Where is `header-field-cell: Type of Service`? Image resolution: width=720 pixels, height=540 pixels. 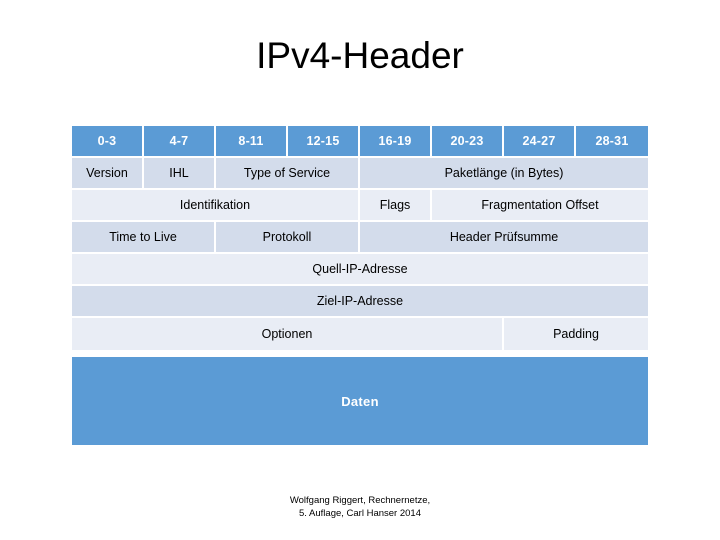
header-field-cell: Type of Service is located at coordinates (288, 174).